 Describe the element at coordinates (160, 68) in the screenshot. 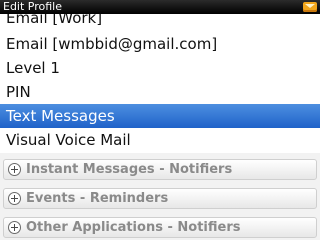

I see `list-item-level-1: Level 1` at that location.